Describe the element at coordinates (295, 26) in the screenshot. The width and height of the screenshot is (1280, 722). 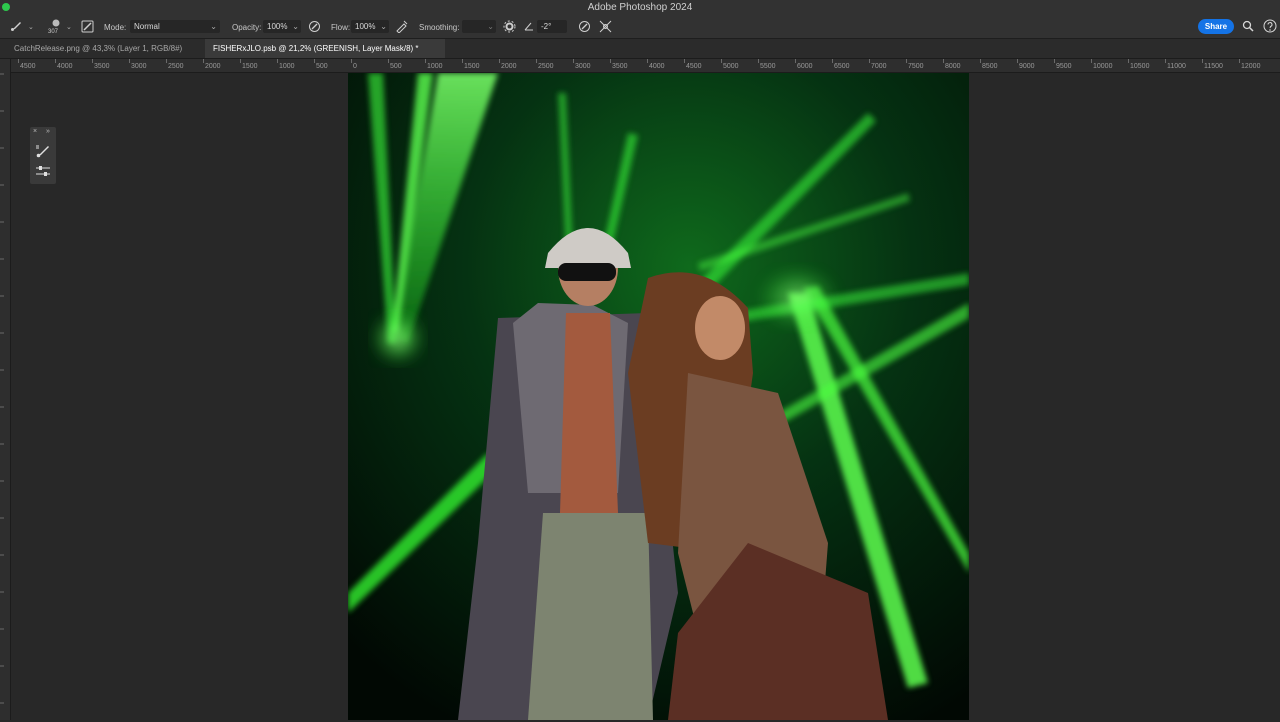
I see `opacity-chevron-icon: ⌄` at that location.